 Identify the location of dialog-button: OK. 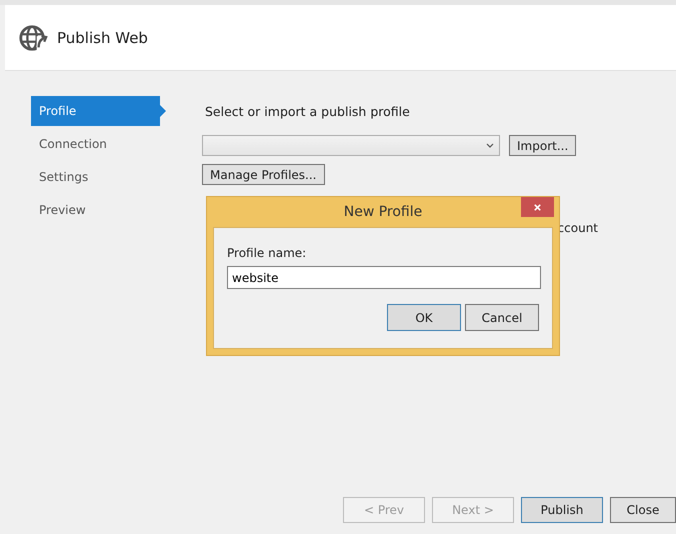
(424, 317).